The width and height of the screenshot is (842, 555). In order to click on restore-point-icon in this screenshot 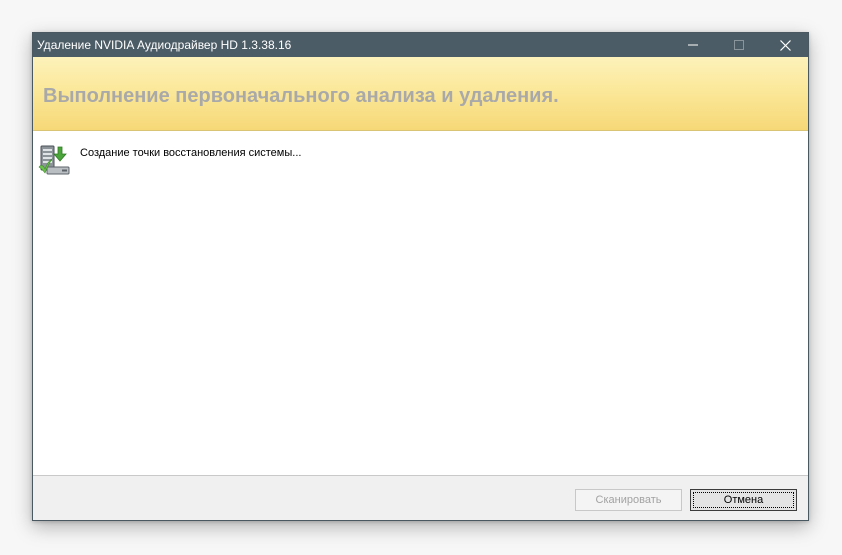, I will do `click(54, 160)`.